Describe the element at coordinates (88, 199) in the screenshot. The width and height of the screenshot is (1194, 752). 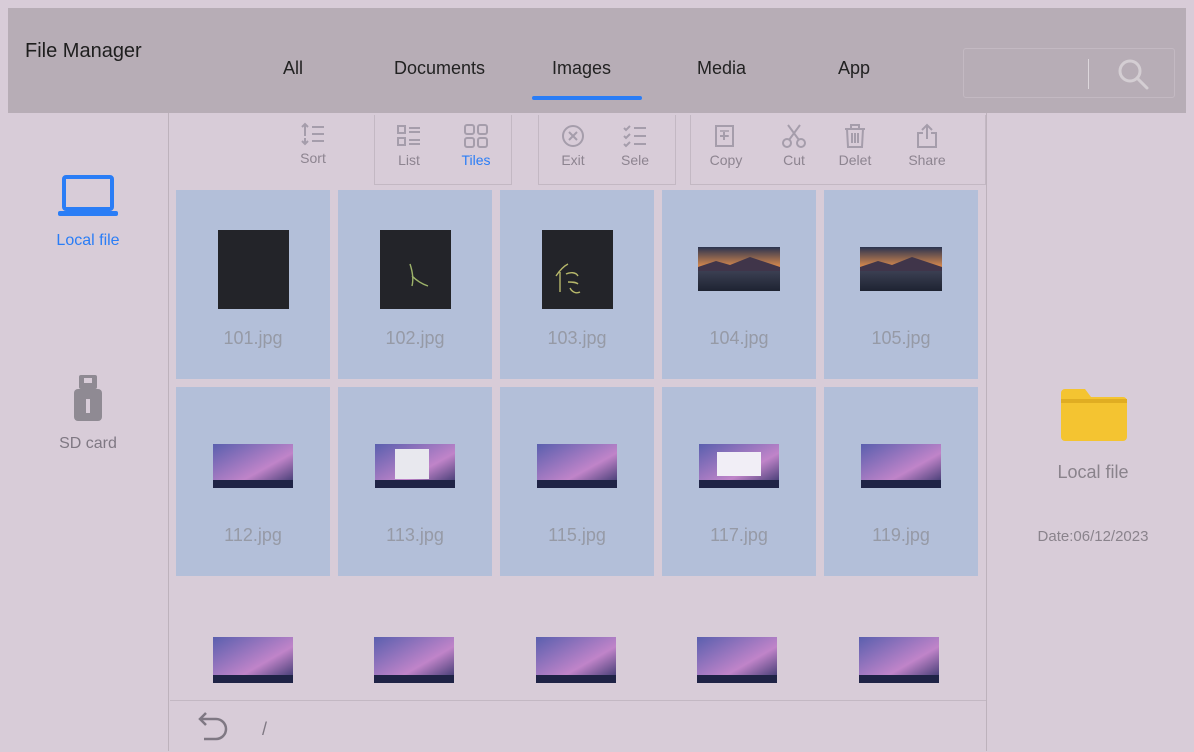
I see `laptop-icon` at that location.